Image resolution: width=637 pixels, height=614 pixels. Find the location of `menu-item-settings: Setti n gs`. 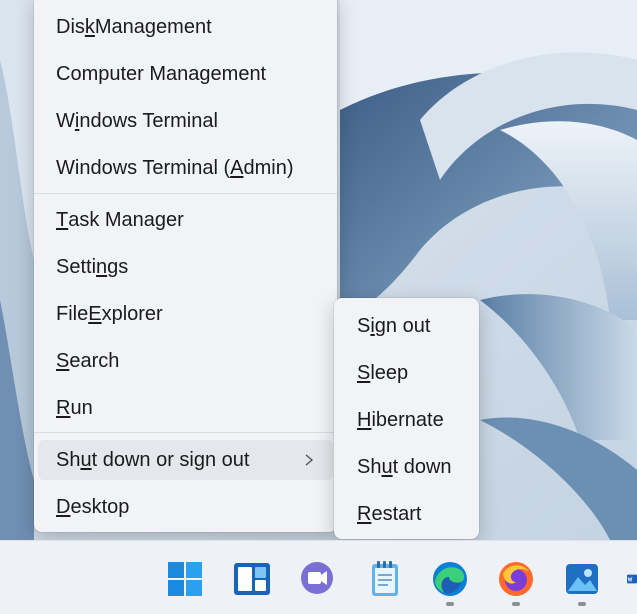

menu-item-settings: Setti n gs is located at coordinates (185, 267).